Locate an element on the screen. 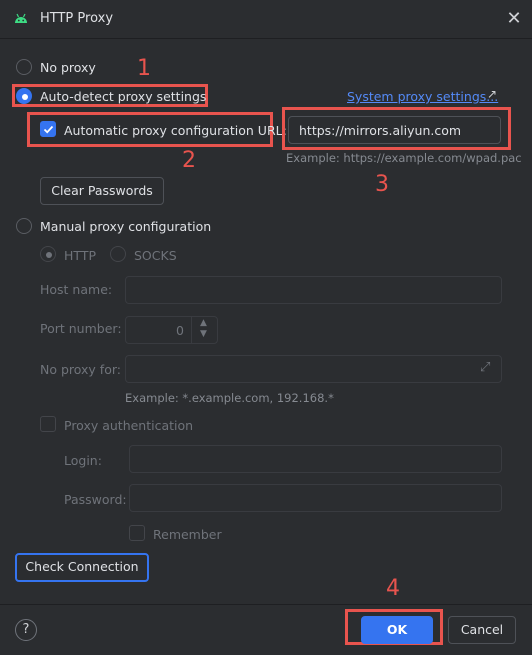  close-icon: ✕ is located at coordinates (514, 19).